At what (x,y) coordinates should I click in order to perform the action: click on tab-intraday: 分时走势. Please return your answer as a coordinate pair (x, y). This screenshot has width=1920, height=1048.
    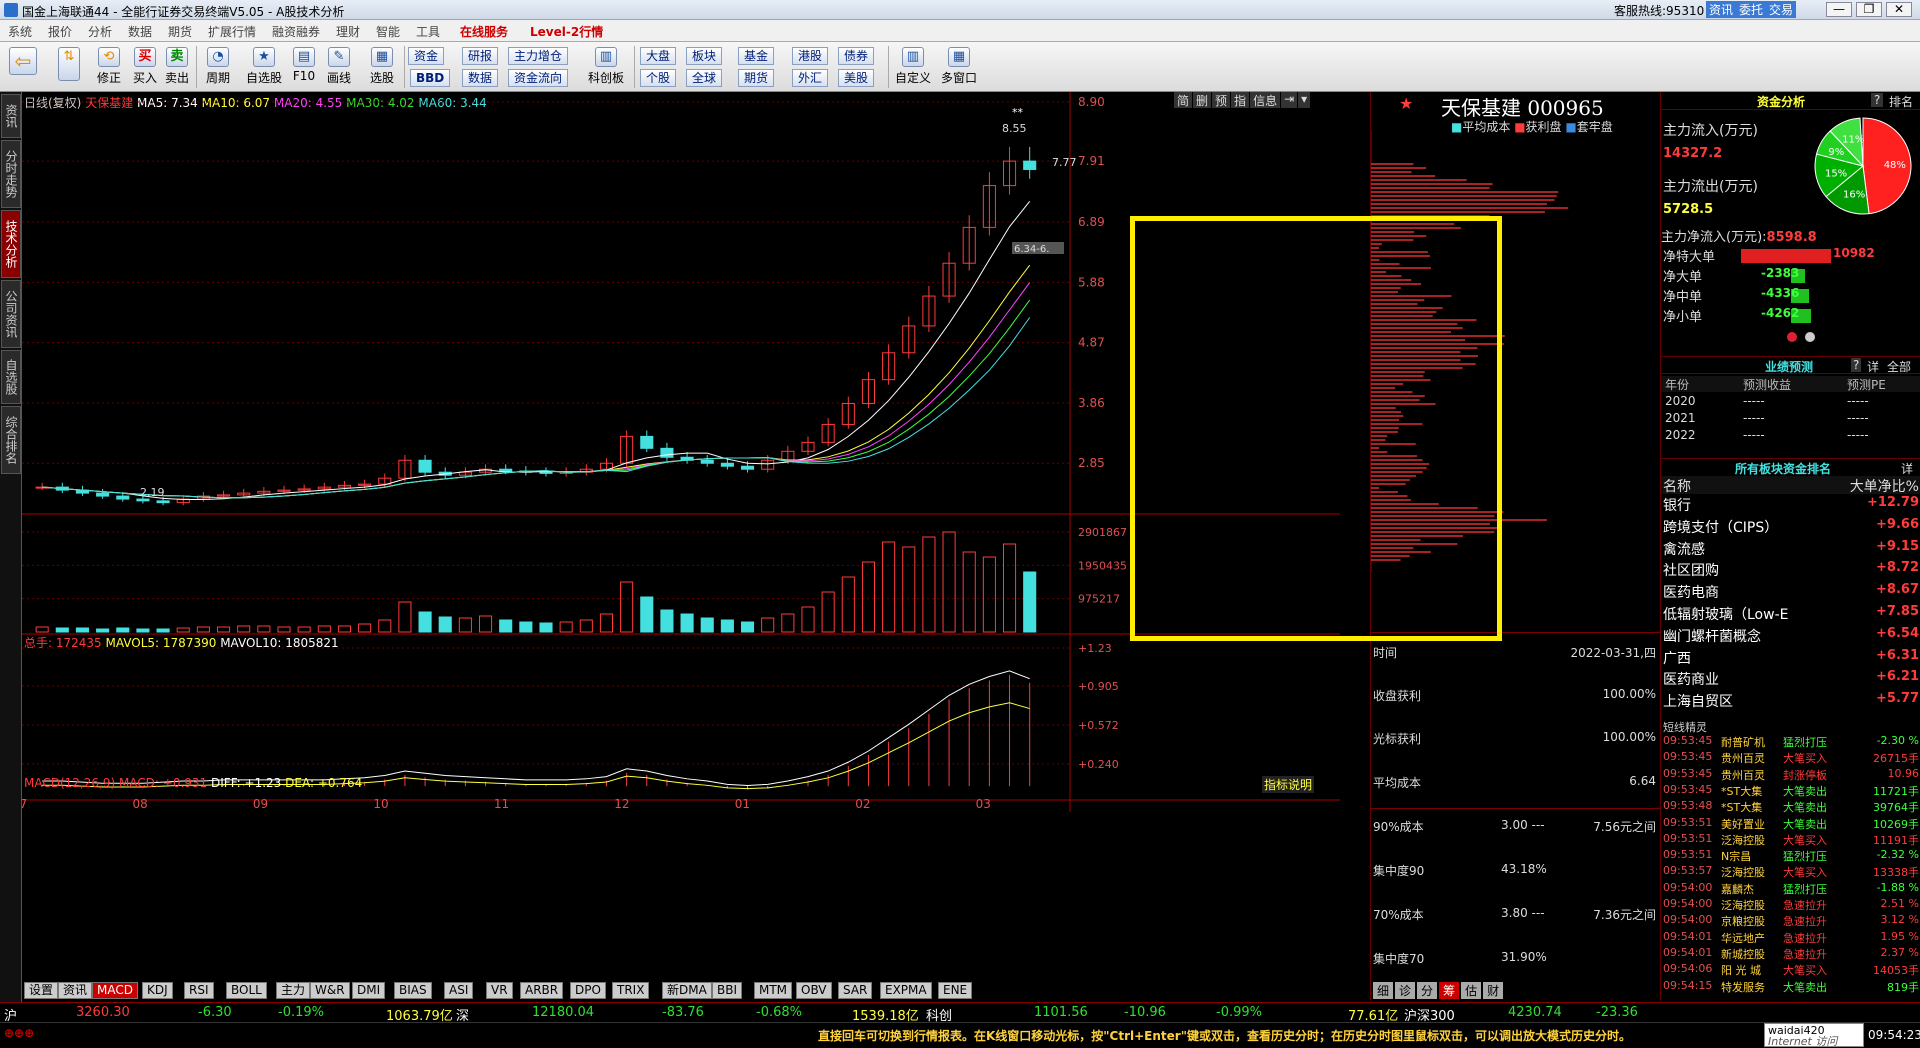
    Looking at the image, I should click on (11, 174).